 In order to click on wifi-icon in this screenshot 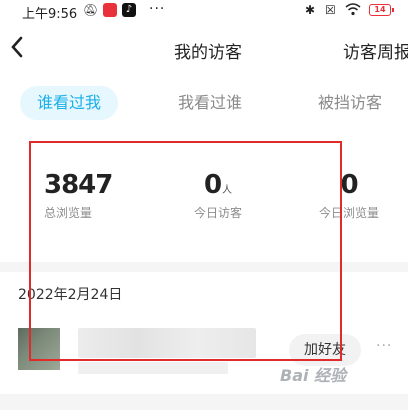, I will do `click(353, 11)`.